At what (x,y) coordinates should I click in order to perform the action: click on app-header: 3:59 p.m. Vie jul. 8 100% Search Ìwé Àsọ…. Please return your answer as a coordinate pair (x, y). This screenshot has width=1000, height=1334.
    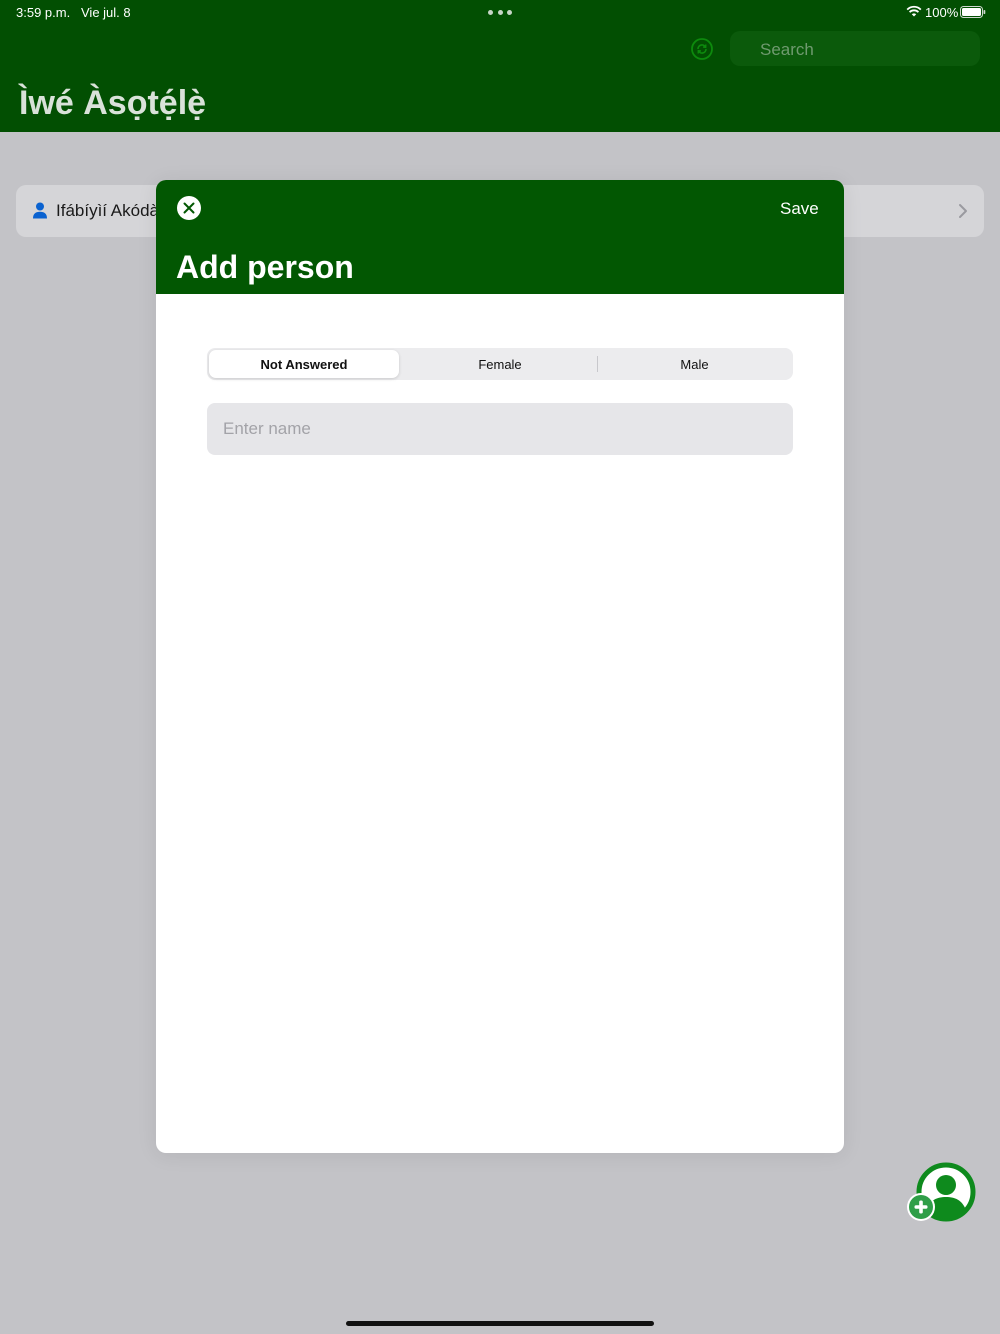
    Looking at the image, I should click on (500, 66).